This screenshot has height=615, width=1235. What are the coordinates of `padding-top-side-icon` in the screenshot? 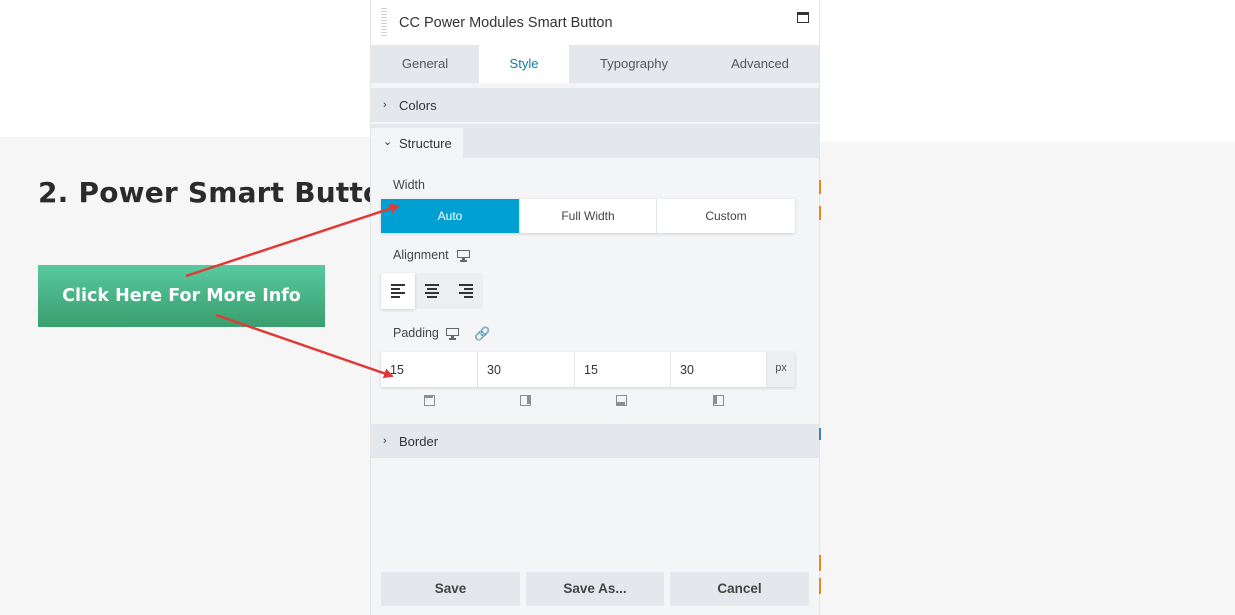 It's located at (429, 400).